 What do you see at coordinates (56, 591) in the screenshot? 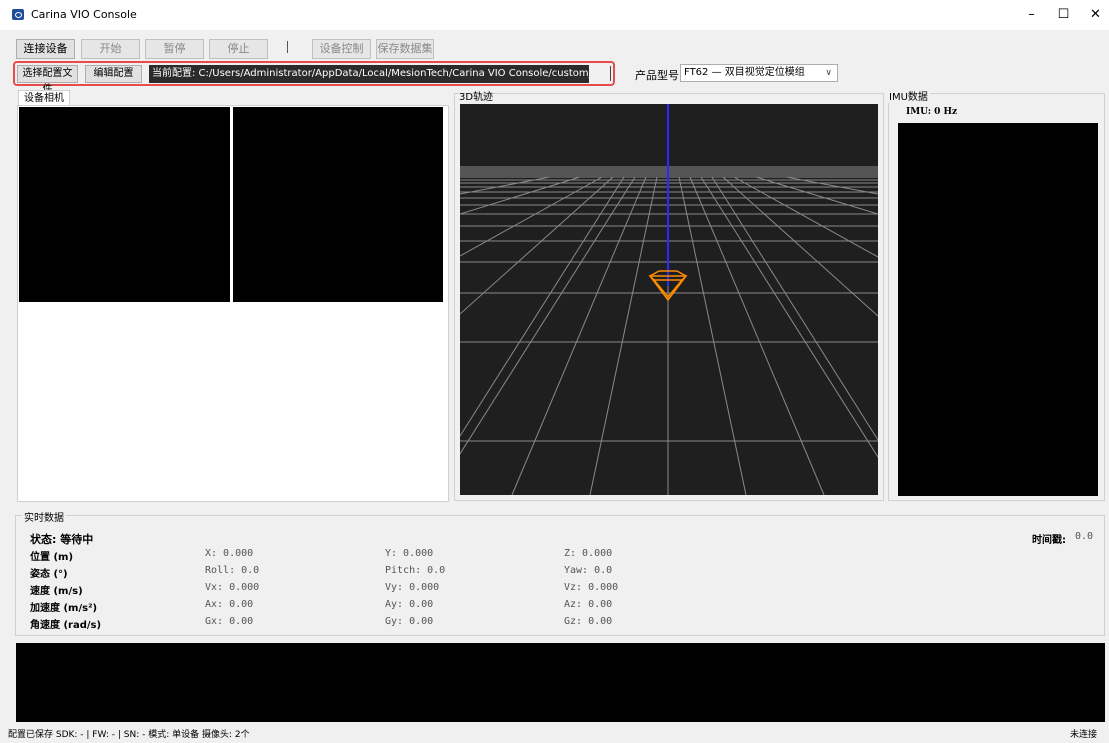
I see `velocity-label: 速度 (m/s)` at bounding box center [56, 591].